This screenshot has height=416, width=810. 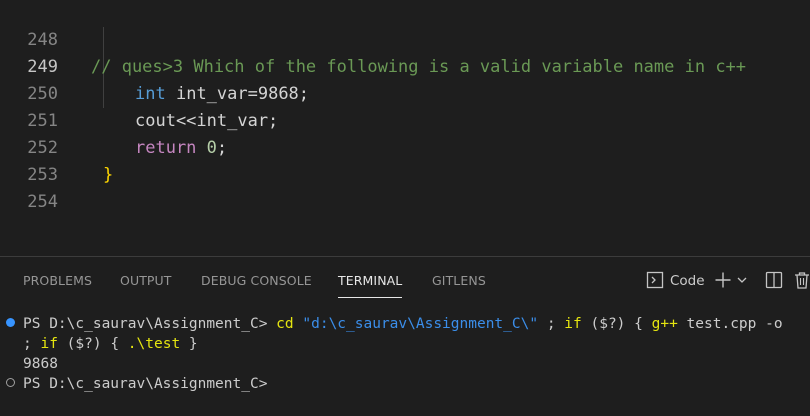 I want to click on split-terminal-button, so click(x=774, y=285).